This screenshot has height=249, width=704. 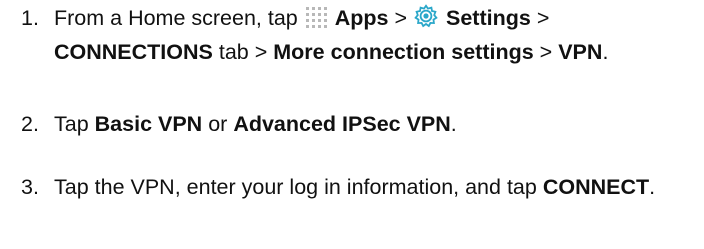 What do you see at coordinates (30, 18) in the screenshot?
I see `step-number: 1.` at bounding box center [30, 18].